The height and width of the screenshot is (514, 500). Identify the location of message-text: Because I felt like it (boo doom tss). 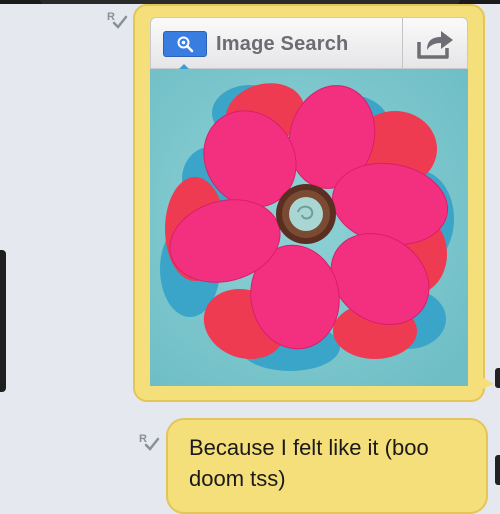
(309, 463).